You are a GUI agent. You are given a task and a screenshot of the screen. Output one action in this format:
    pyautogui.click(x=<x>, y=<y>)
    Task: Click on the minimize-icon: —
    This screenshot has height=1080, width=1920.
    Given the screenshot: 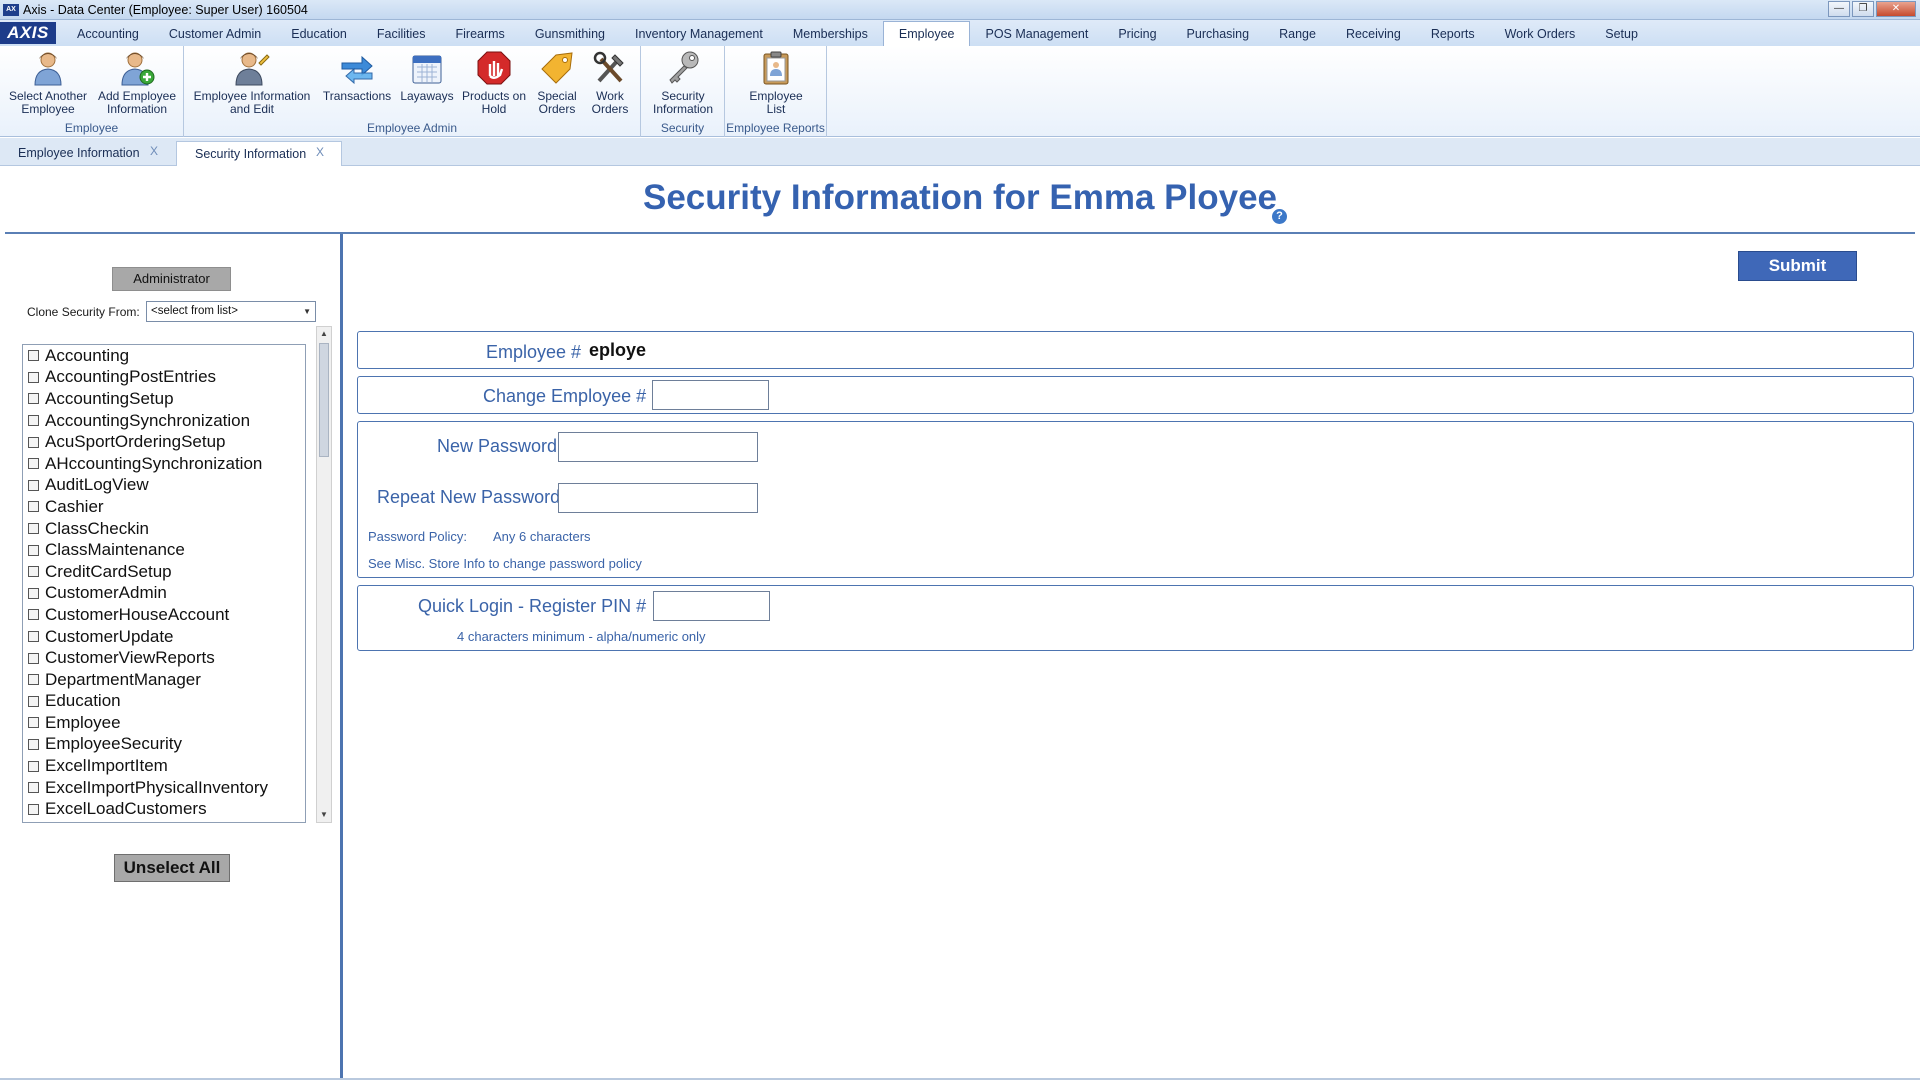 What is the action you would take?
    pyautogui.click(x=1839, y=9)
    